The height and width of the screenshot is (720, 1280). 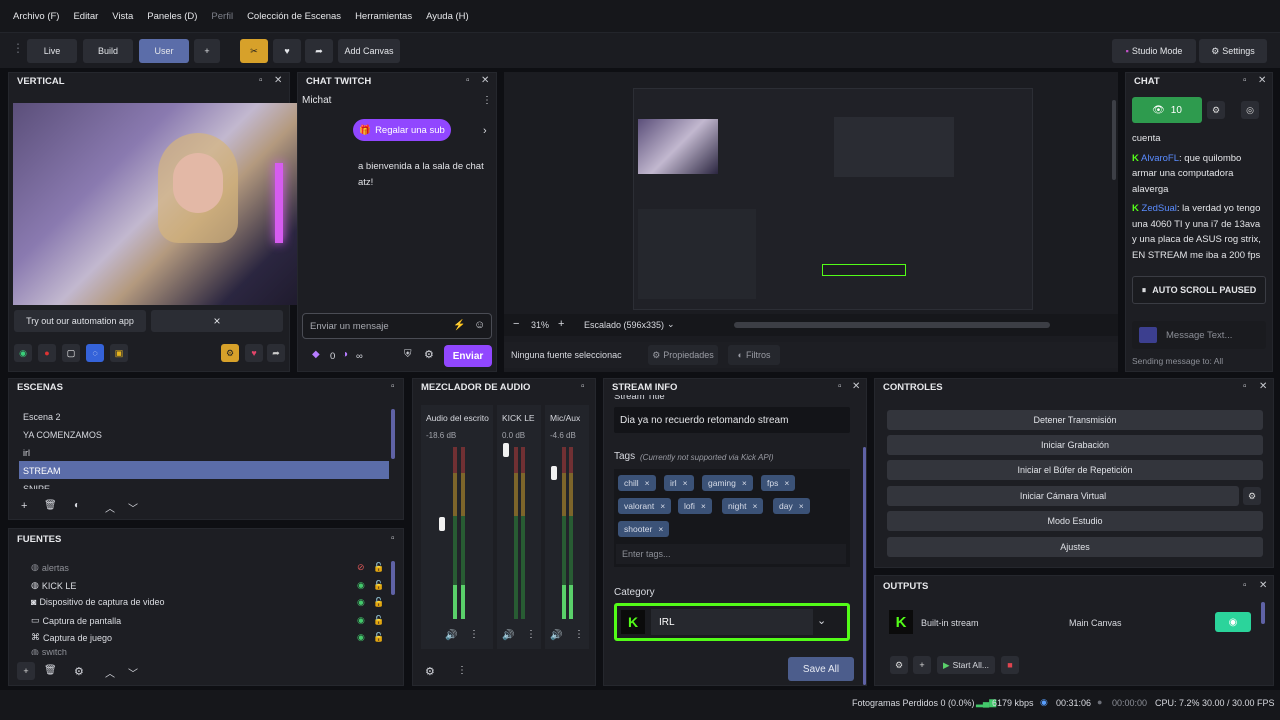 I want to click on stop-all-icon: ■, so click(x=1010, y=665).